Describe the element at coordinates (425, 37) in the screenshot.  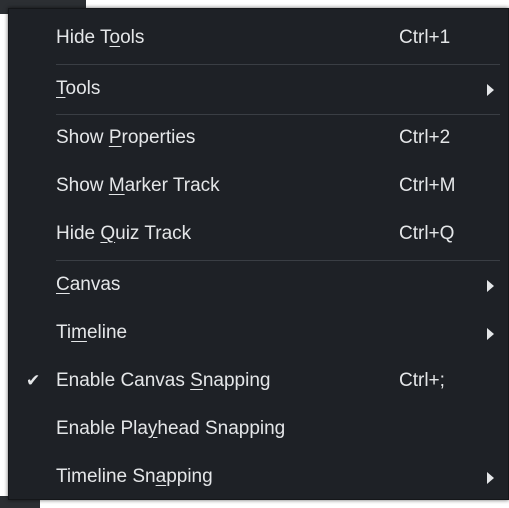
I see `menu-item-shortcut: Ctrl+1` at that location.